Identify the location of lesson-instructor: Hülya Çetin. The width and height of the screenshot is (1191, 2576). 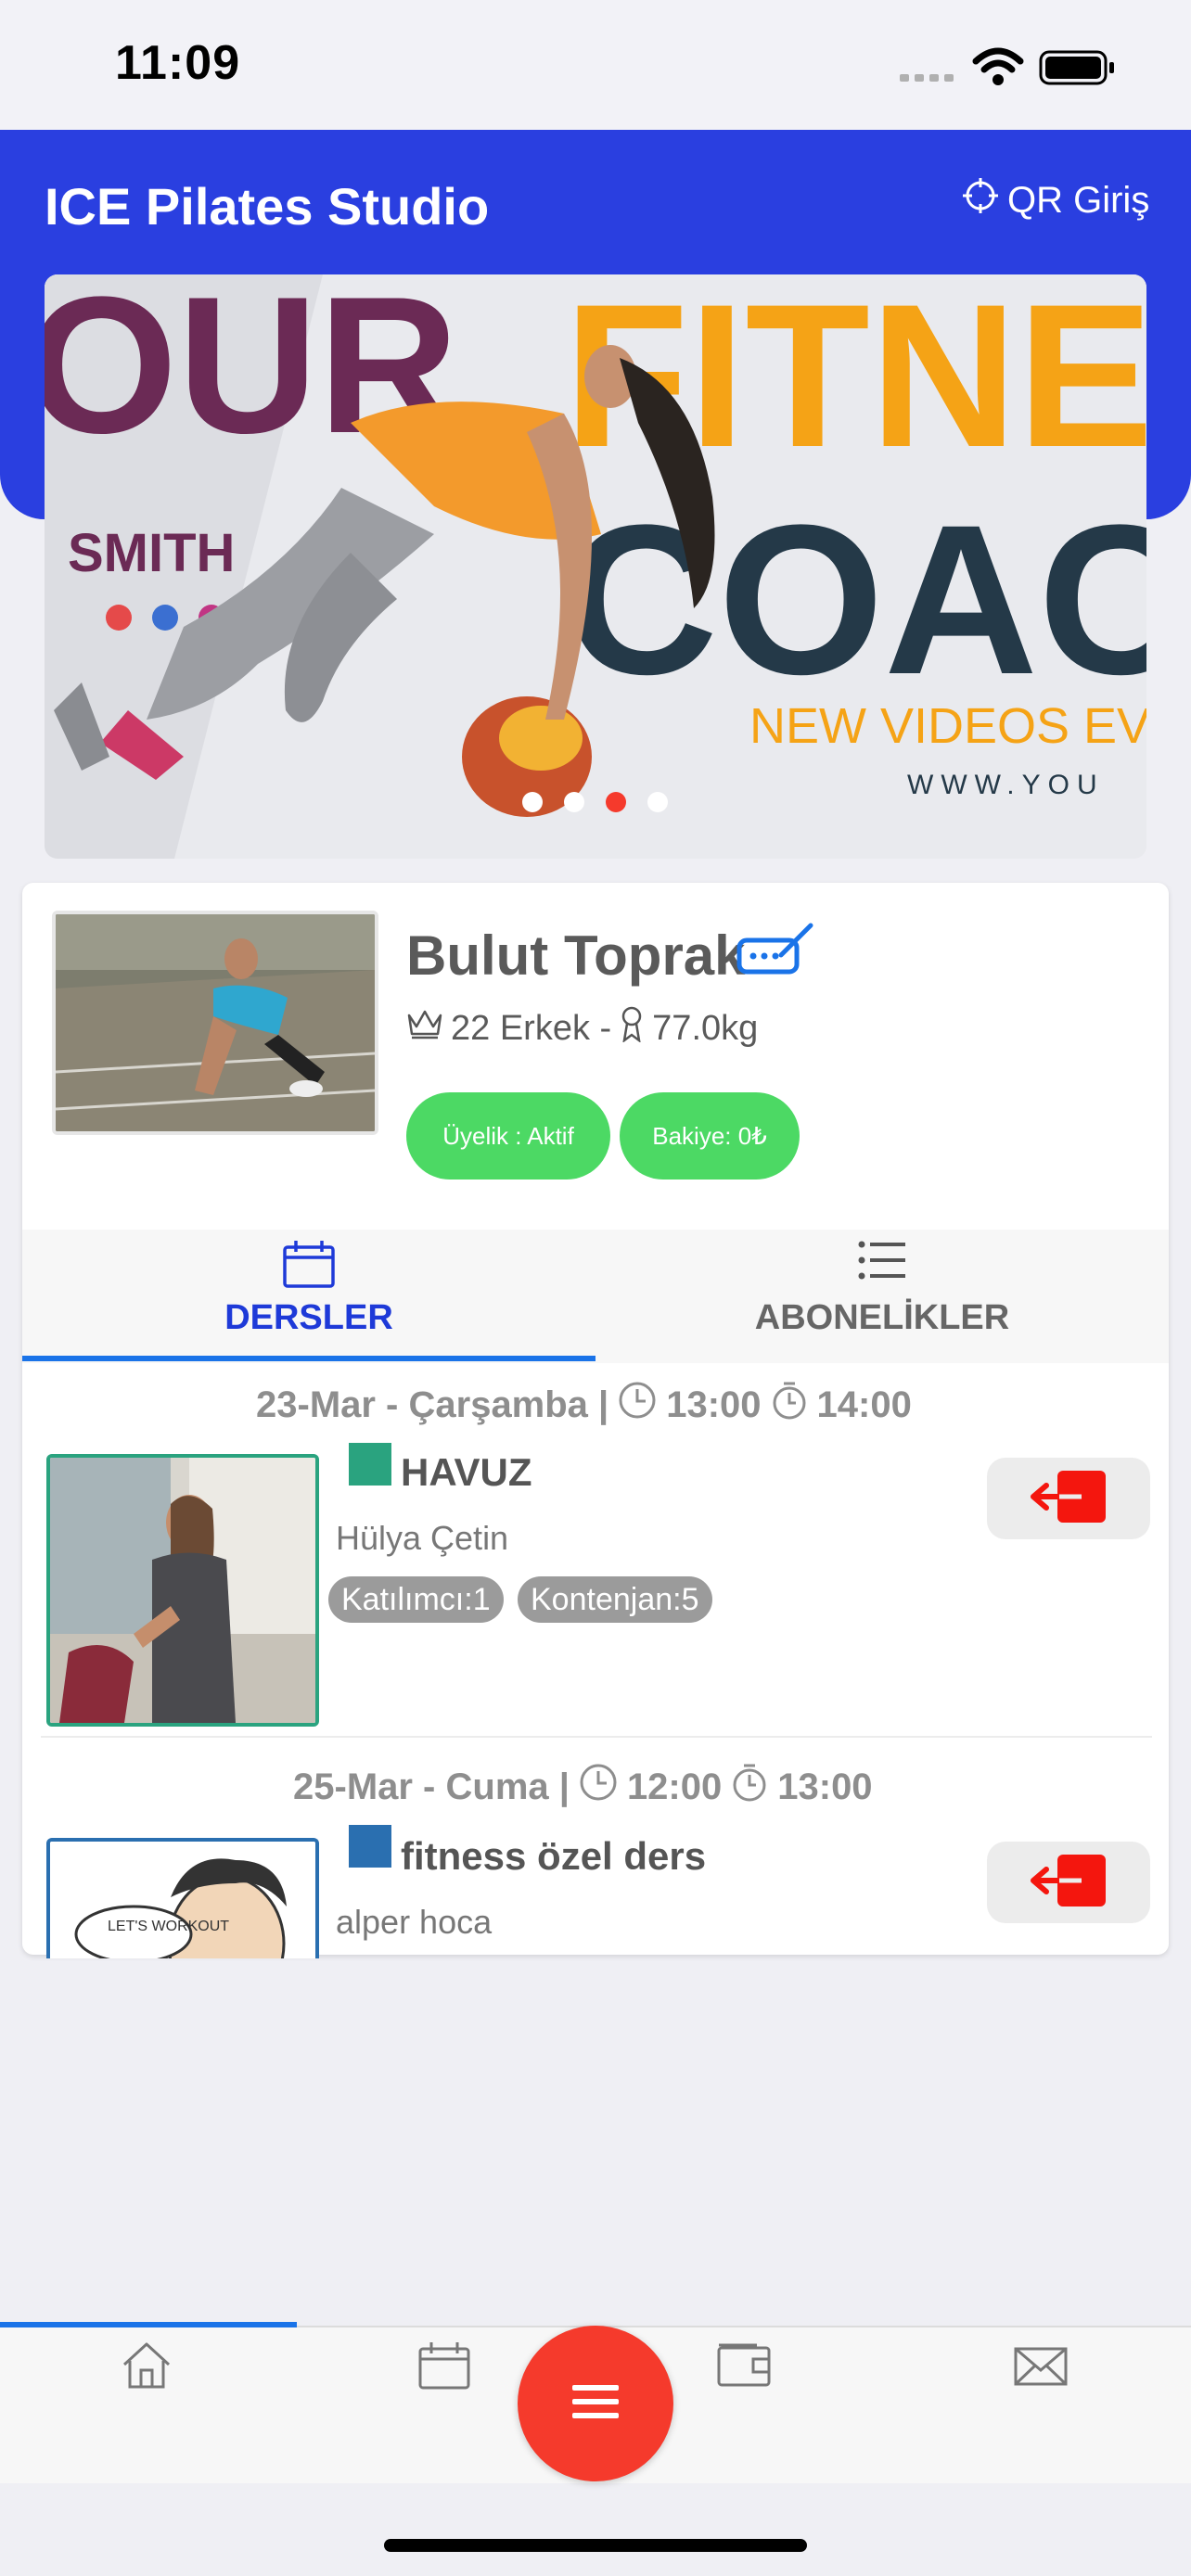
(423, 1538).